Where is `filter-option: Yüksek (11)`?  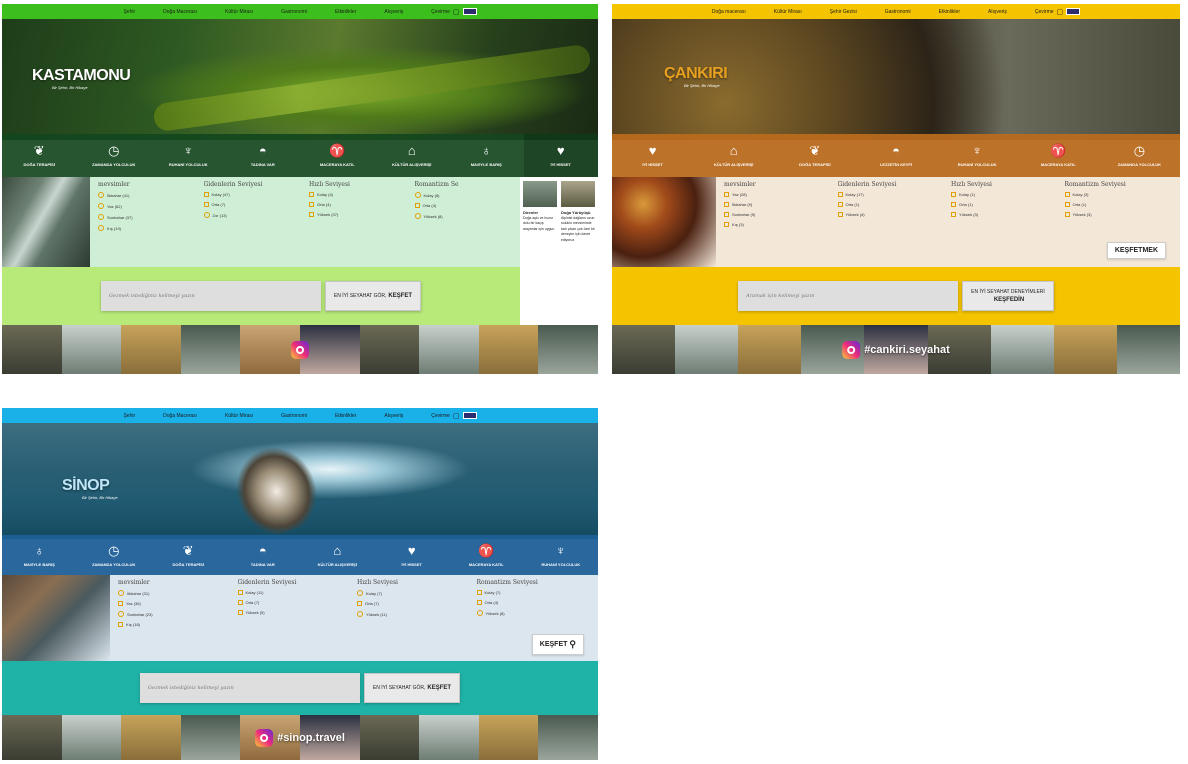
filter-option: Yüksek (11) is located at coordinates (414, 614).